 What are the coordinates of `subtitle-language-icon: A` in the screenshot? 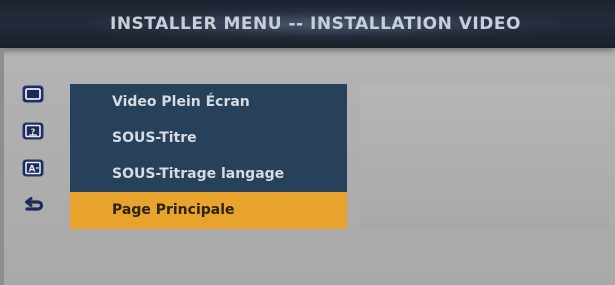 It's located at (33, 168).